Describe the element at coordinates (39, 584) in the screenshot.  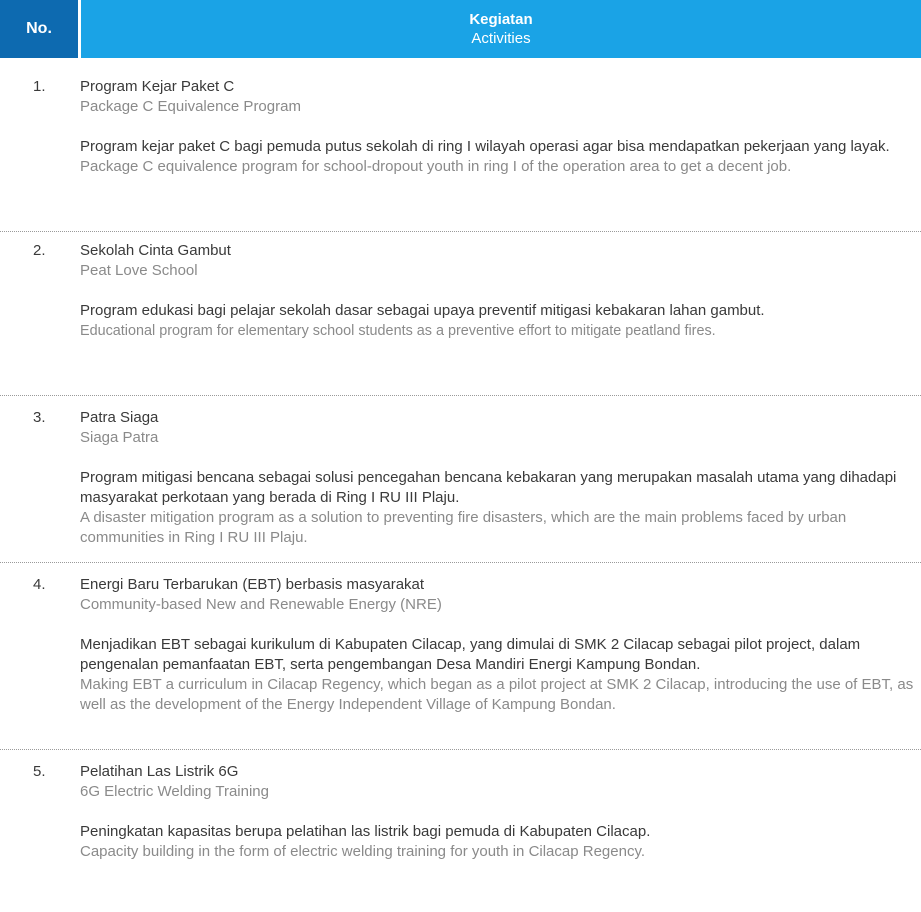
I see `row-number: 4.` at that location.